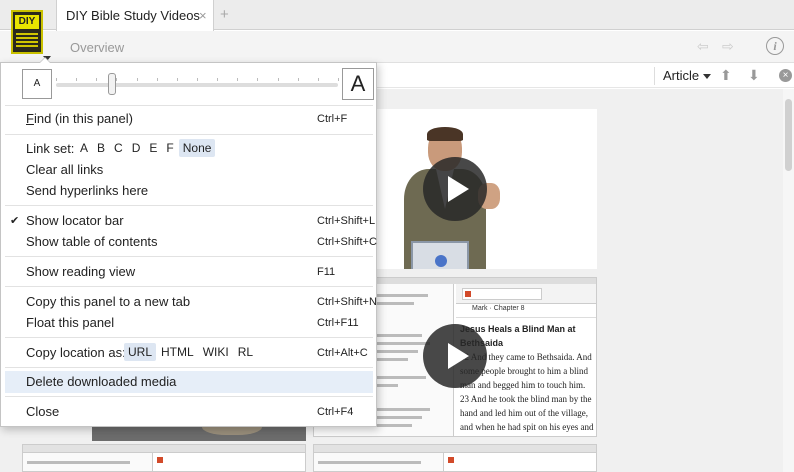 Image resolution: width=794 pixels, height=472 pixels. I want to click on panel-menu-button: DIY, so click(27, 32).